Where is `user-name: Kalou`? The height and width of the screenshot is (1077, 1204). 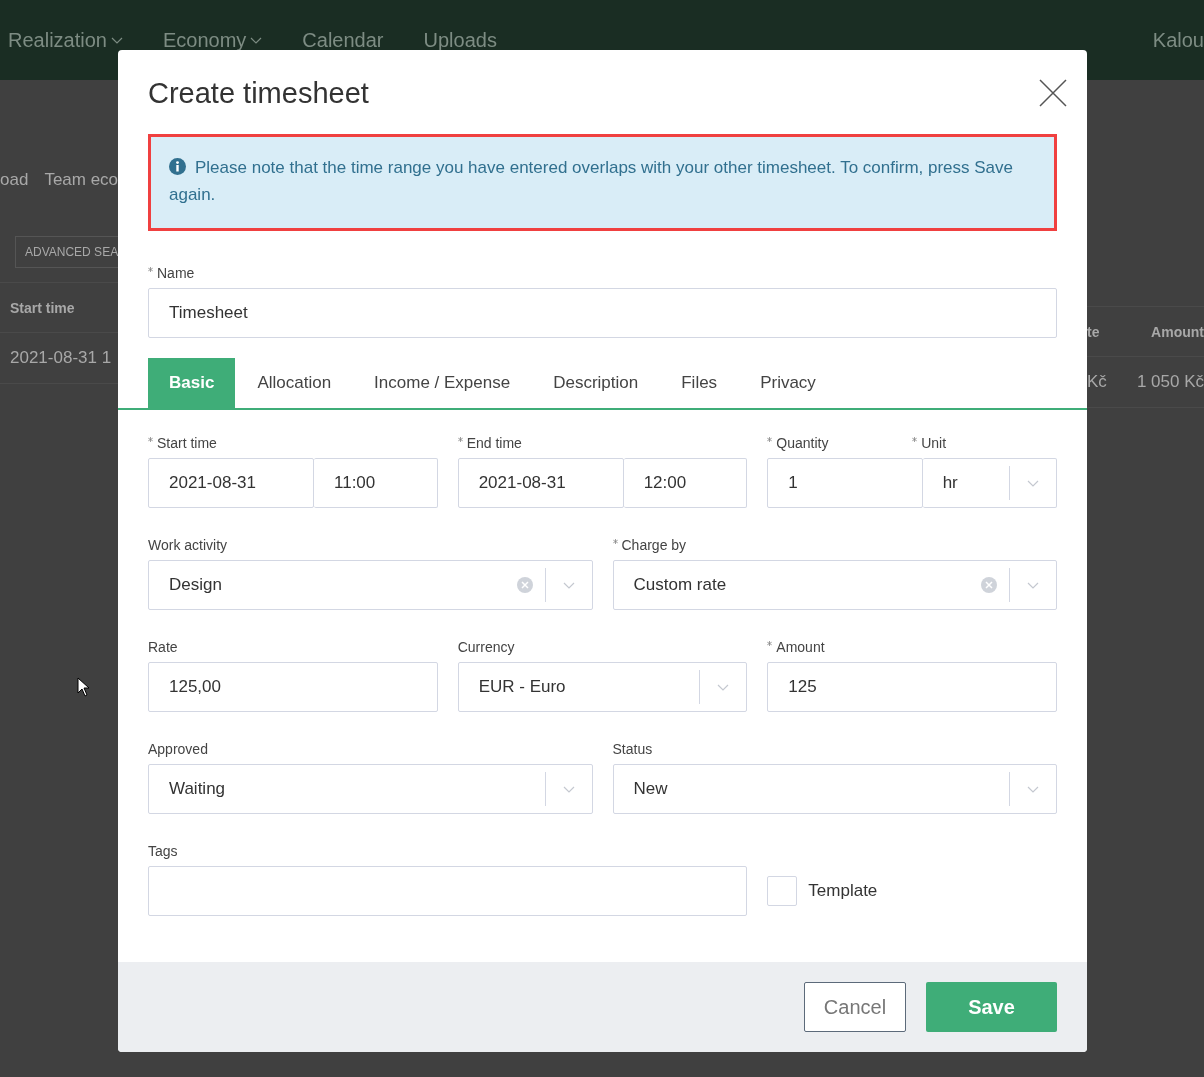
user-name: Kalou is located at coordinates (1178, 40).